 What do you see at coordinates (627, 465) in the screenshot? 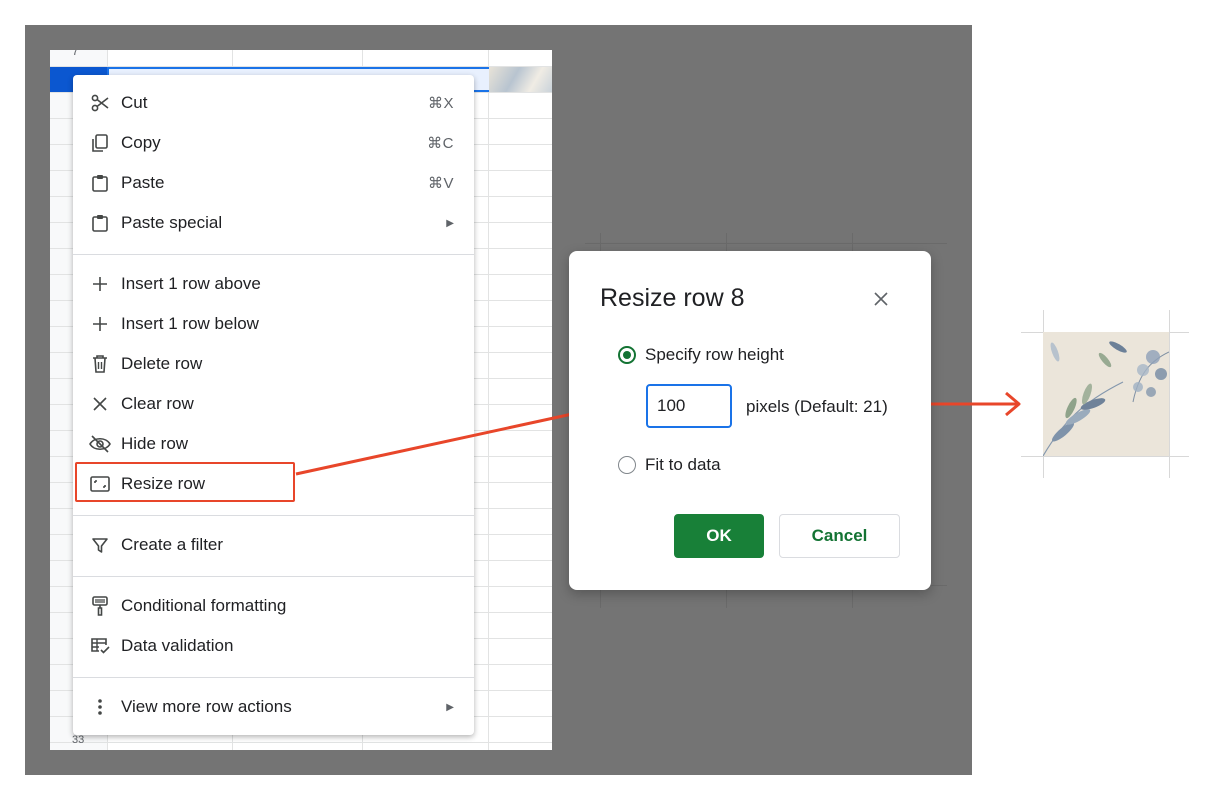
I see `radio-fit-to-data` at bounding box center [627, 465].